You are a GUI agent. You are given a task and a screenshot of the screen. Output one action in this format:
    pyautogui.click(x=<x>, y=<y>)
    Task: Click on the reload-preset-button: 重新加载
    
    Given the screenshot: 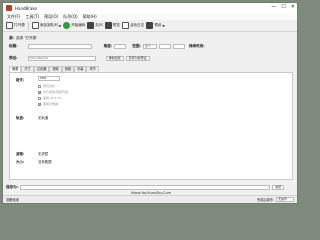 What is the action you would take?
    pyautogui.click(x=114, y=58)
    